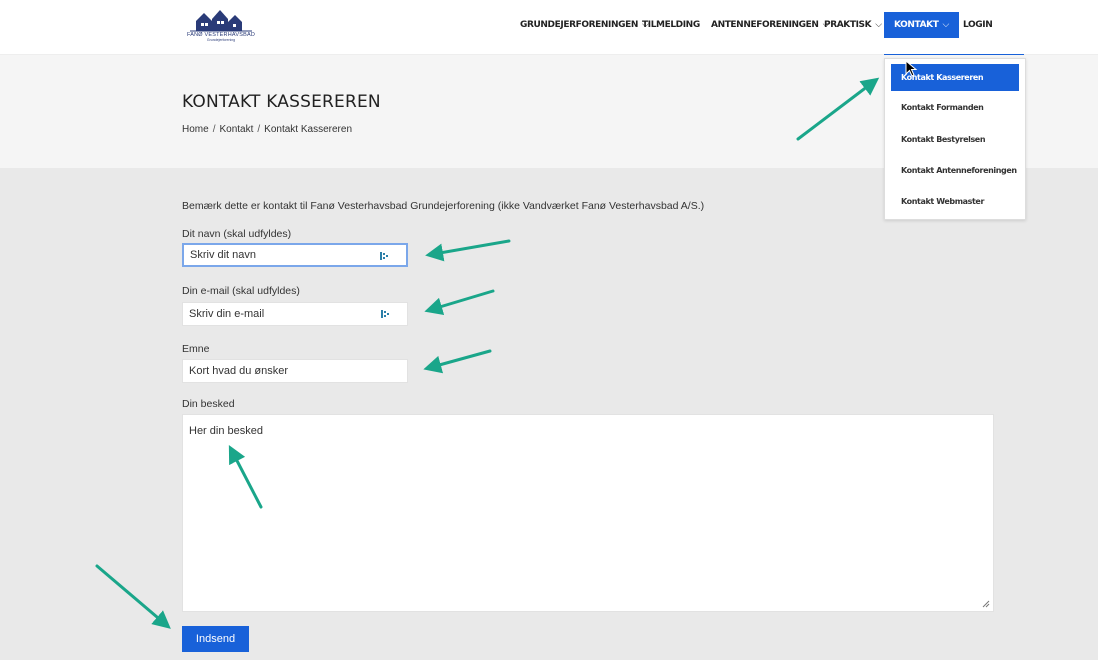  Describe the element at coordinates (579, 25) in the screenshot. I see `nav-label: GRUNDEJERFORENINGEN` at that location.